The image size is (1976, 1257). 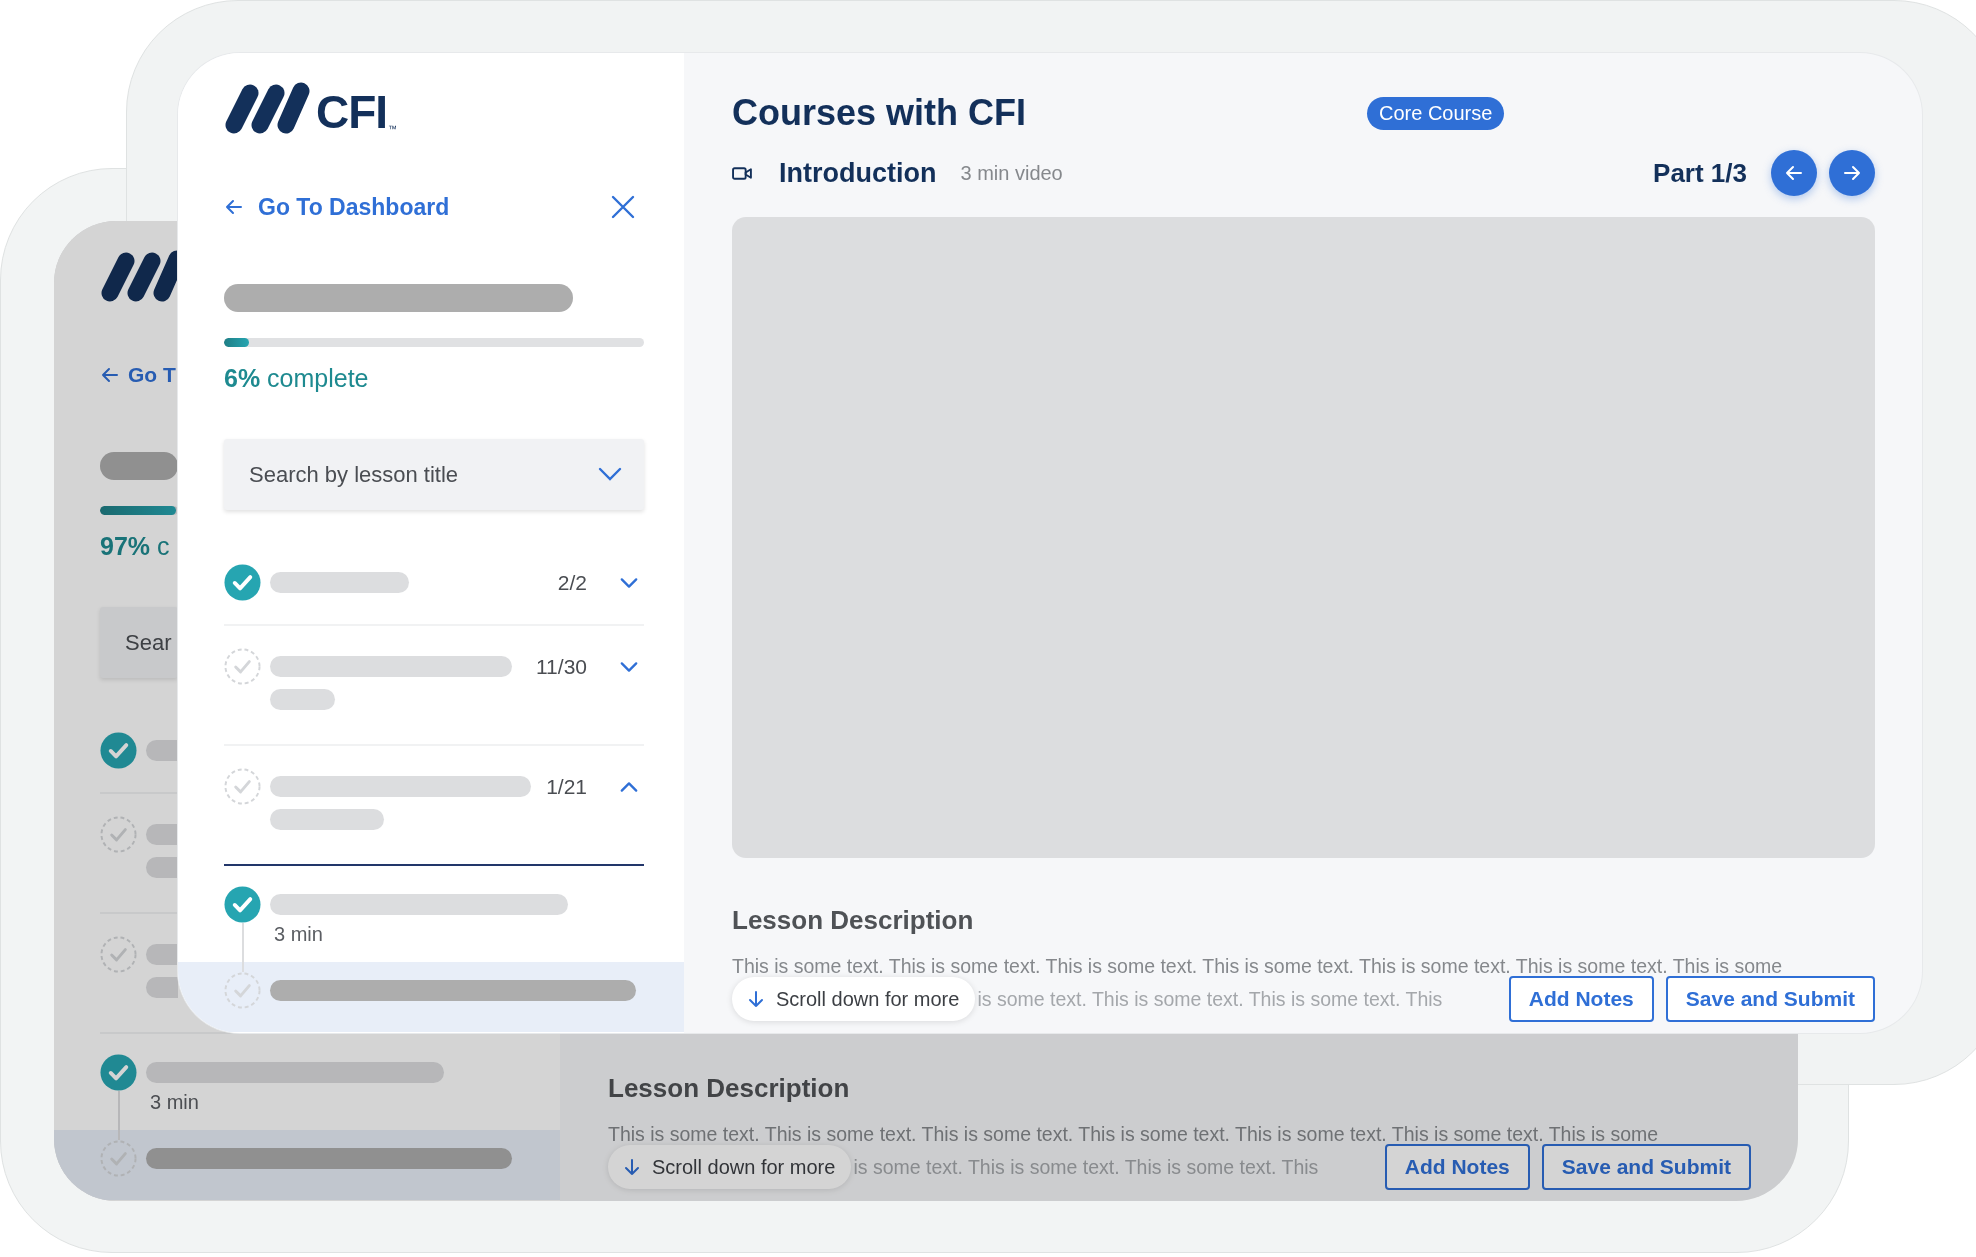 I want to click on lesson-count: 2/2, so click(x=572, y=583).